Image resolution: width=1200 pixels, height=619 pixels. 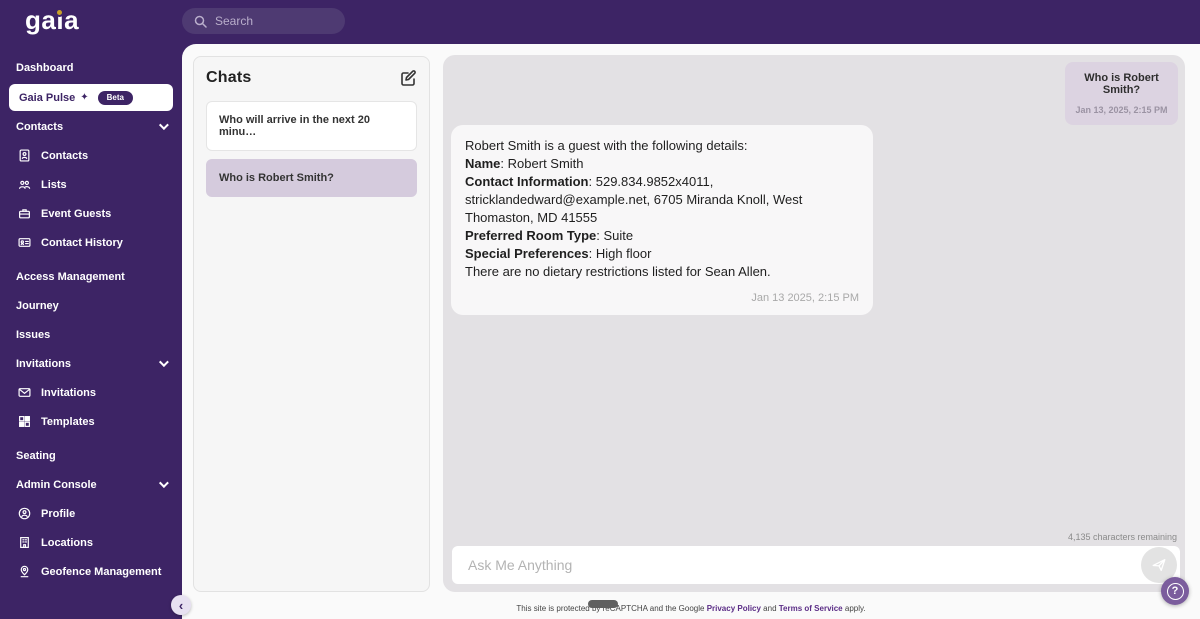 What do you see at coordinates (274, 21) in the screenshot?
I see `search-input` at bounding box center [274, 21].